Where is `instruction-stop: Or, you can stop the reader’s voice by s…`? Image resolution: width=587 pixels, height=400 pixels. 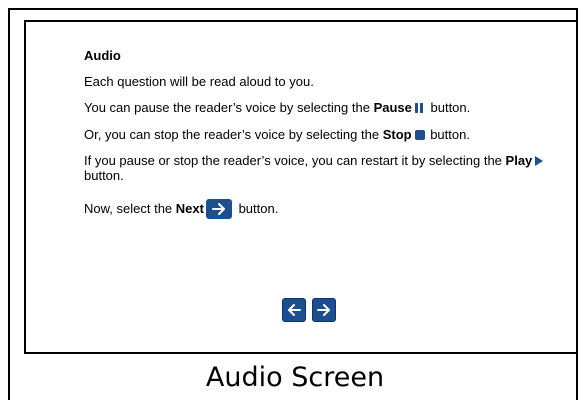 instruction-stop: Or, you can stop the reader’s voice by s… is located at coordinates (319, 134).